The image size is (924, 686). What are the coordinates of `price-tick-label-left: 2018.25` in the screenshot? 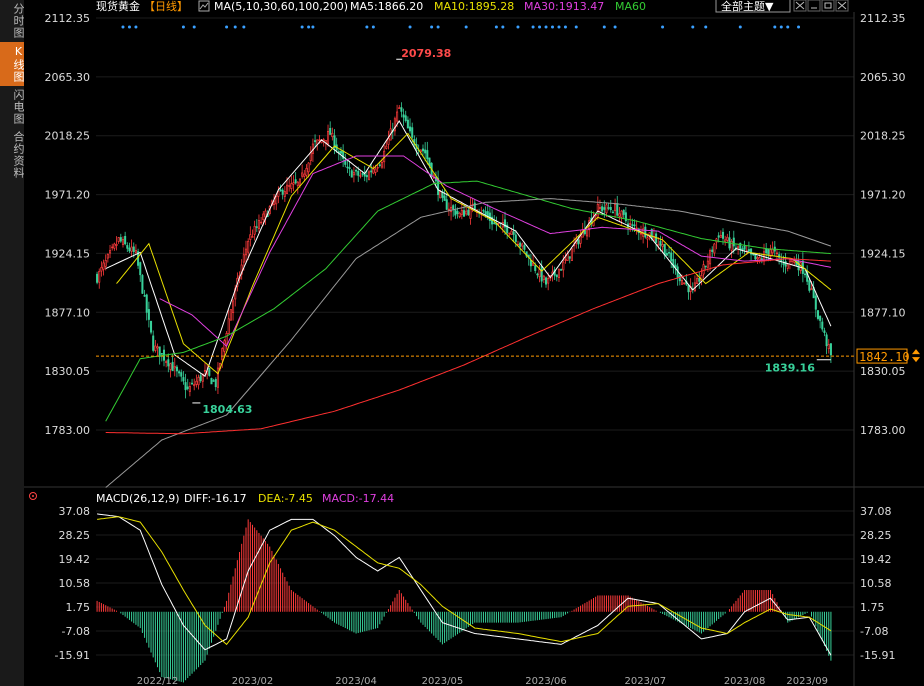 It's located at (68, 136).